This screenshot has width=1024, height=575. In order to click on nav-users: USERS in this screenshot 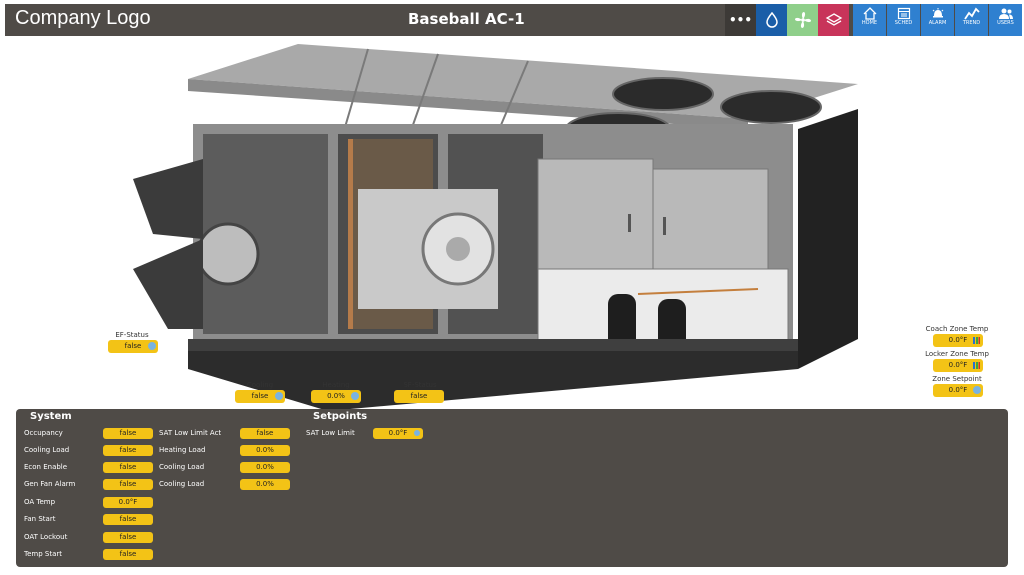, I will do `click(1005, 20)`.